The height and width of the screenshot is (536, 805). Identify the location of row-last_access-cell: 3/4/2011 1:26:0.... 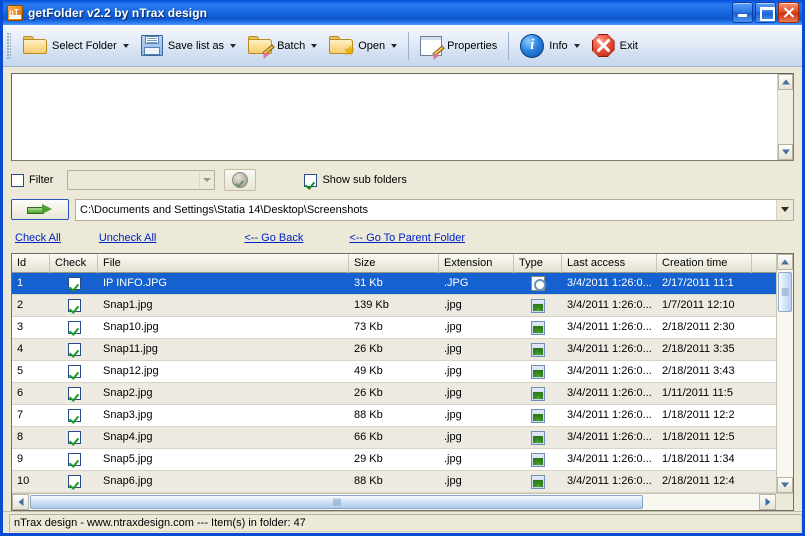
(609, 304).